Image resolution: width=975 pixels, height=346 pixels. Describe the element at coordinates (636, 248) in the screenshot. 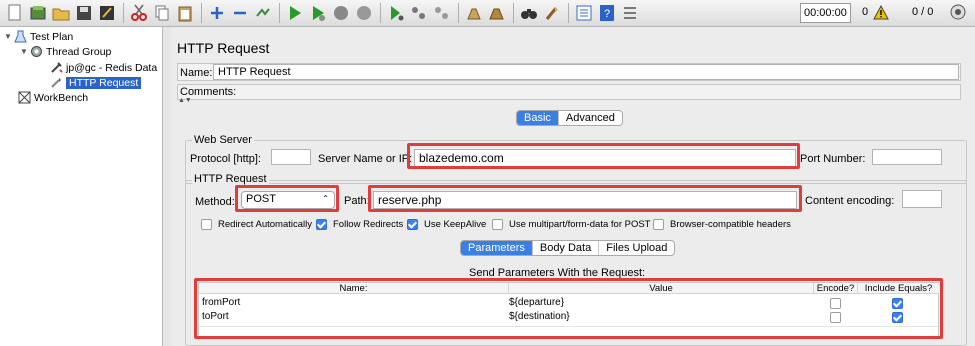

I see `tab-files-upload: Files Upload` at that location.